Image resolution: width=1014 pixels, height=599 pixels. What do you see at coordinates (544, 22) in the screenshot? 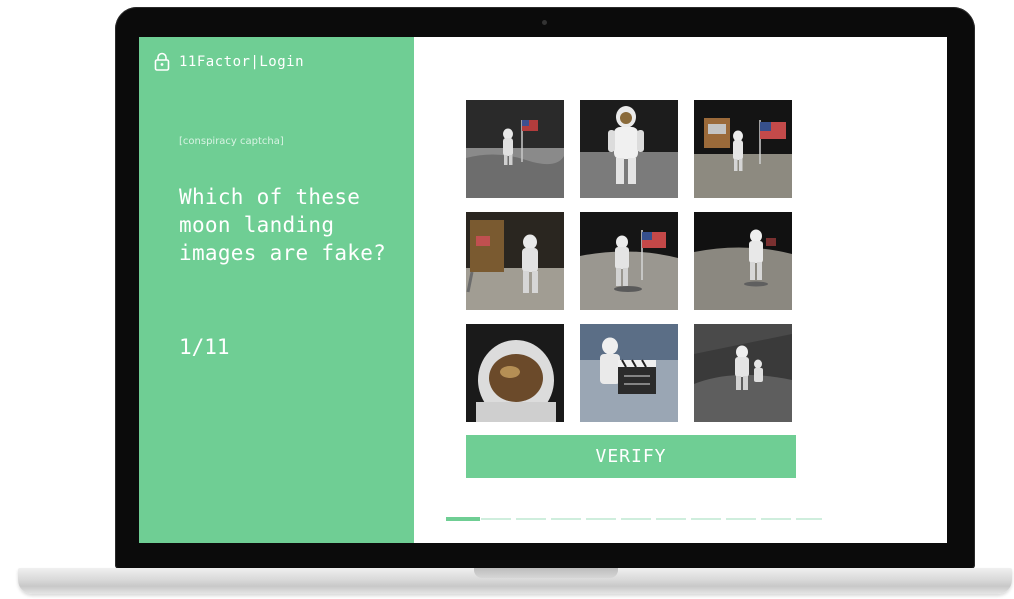
I see `camera-dot` at bounding box center [544, 22].